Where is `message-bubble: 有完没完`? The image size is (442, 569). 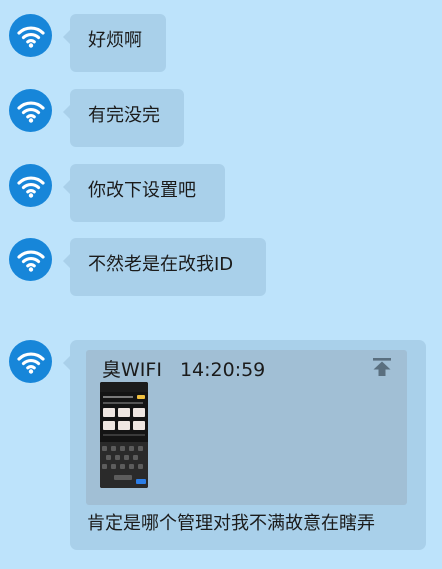
message-bubble: 有完没完 is located at coordinates (123, 118).